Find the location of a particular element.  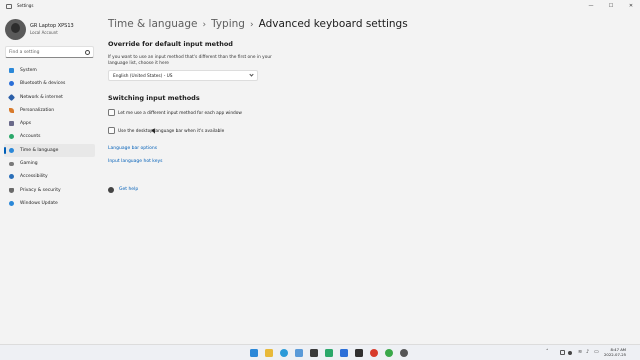

sidebar-item-network: Network & internet is located at coordinates (49, 97).